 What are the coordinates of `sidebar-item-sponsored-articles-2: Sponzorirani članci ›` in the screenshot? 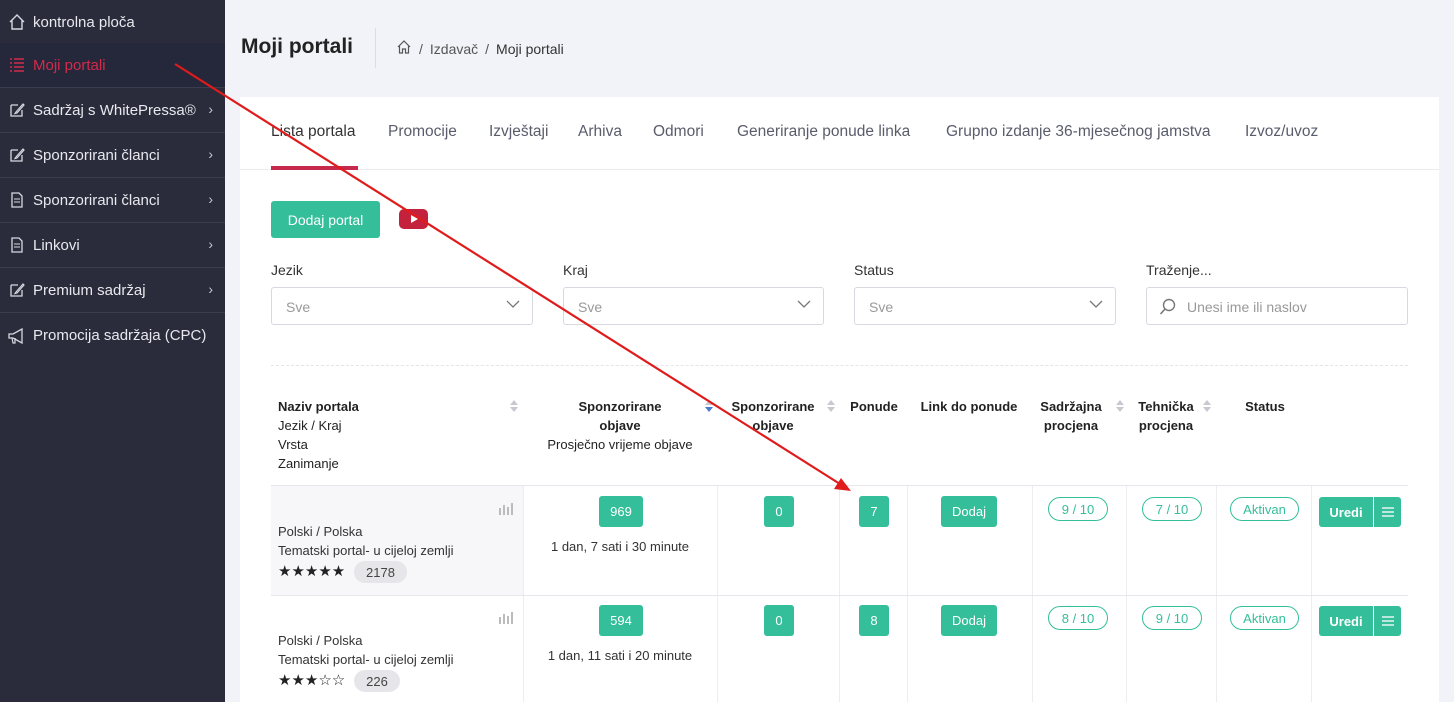 It's located at (112, 200).